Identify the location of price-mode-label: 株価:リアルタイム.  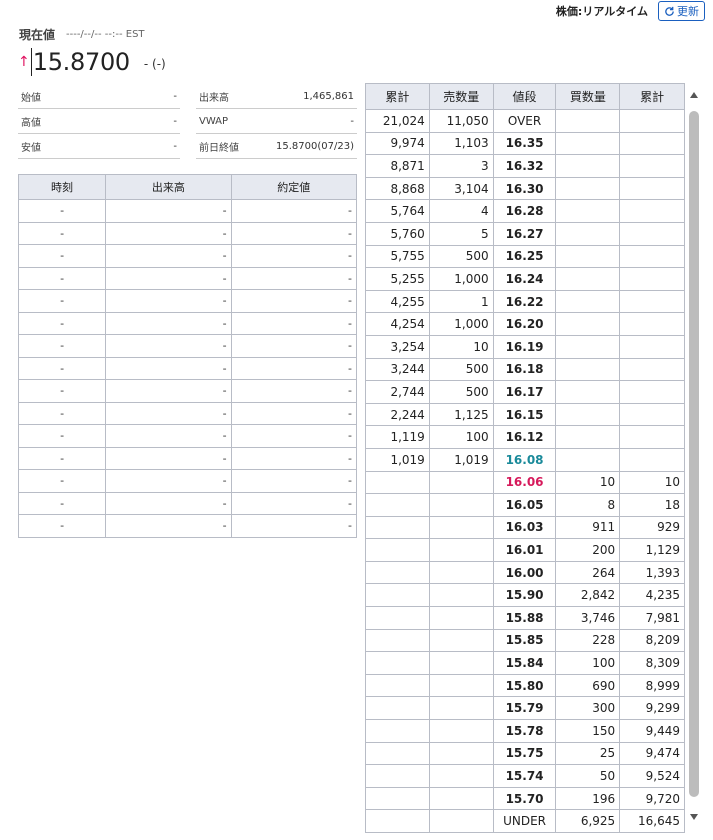
(601, 11).